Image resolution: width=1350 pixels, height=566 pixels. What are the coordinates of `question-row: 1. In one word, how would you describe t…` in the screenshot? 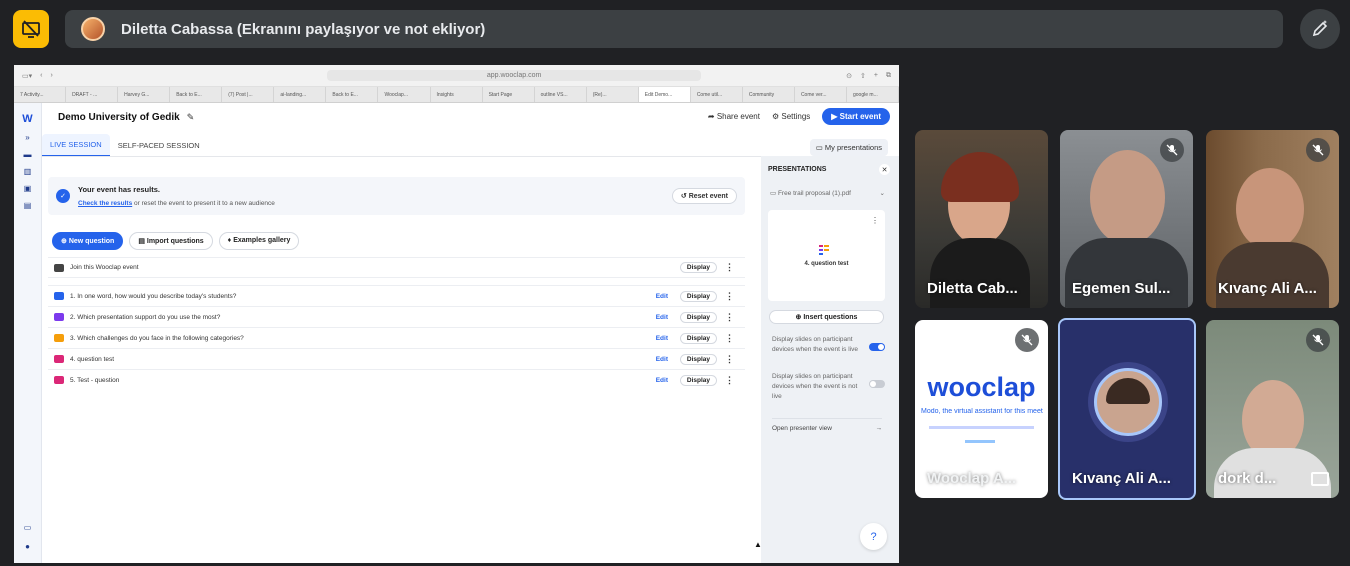 It's located at (396, 295).